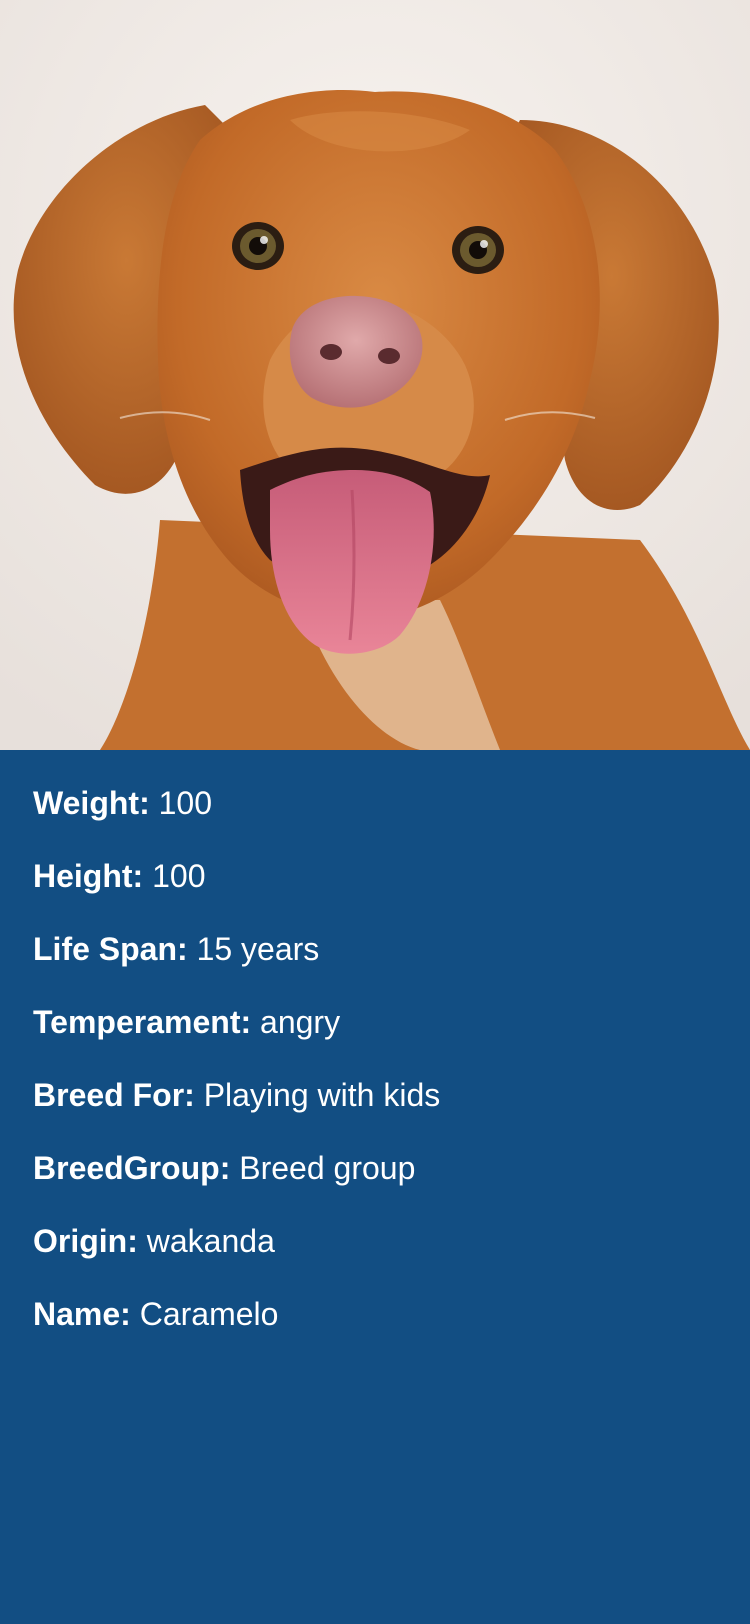  Describe the element at coordinates (96, 803) in the screenshot. I see `weight-label: Weight:` at that location.